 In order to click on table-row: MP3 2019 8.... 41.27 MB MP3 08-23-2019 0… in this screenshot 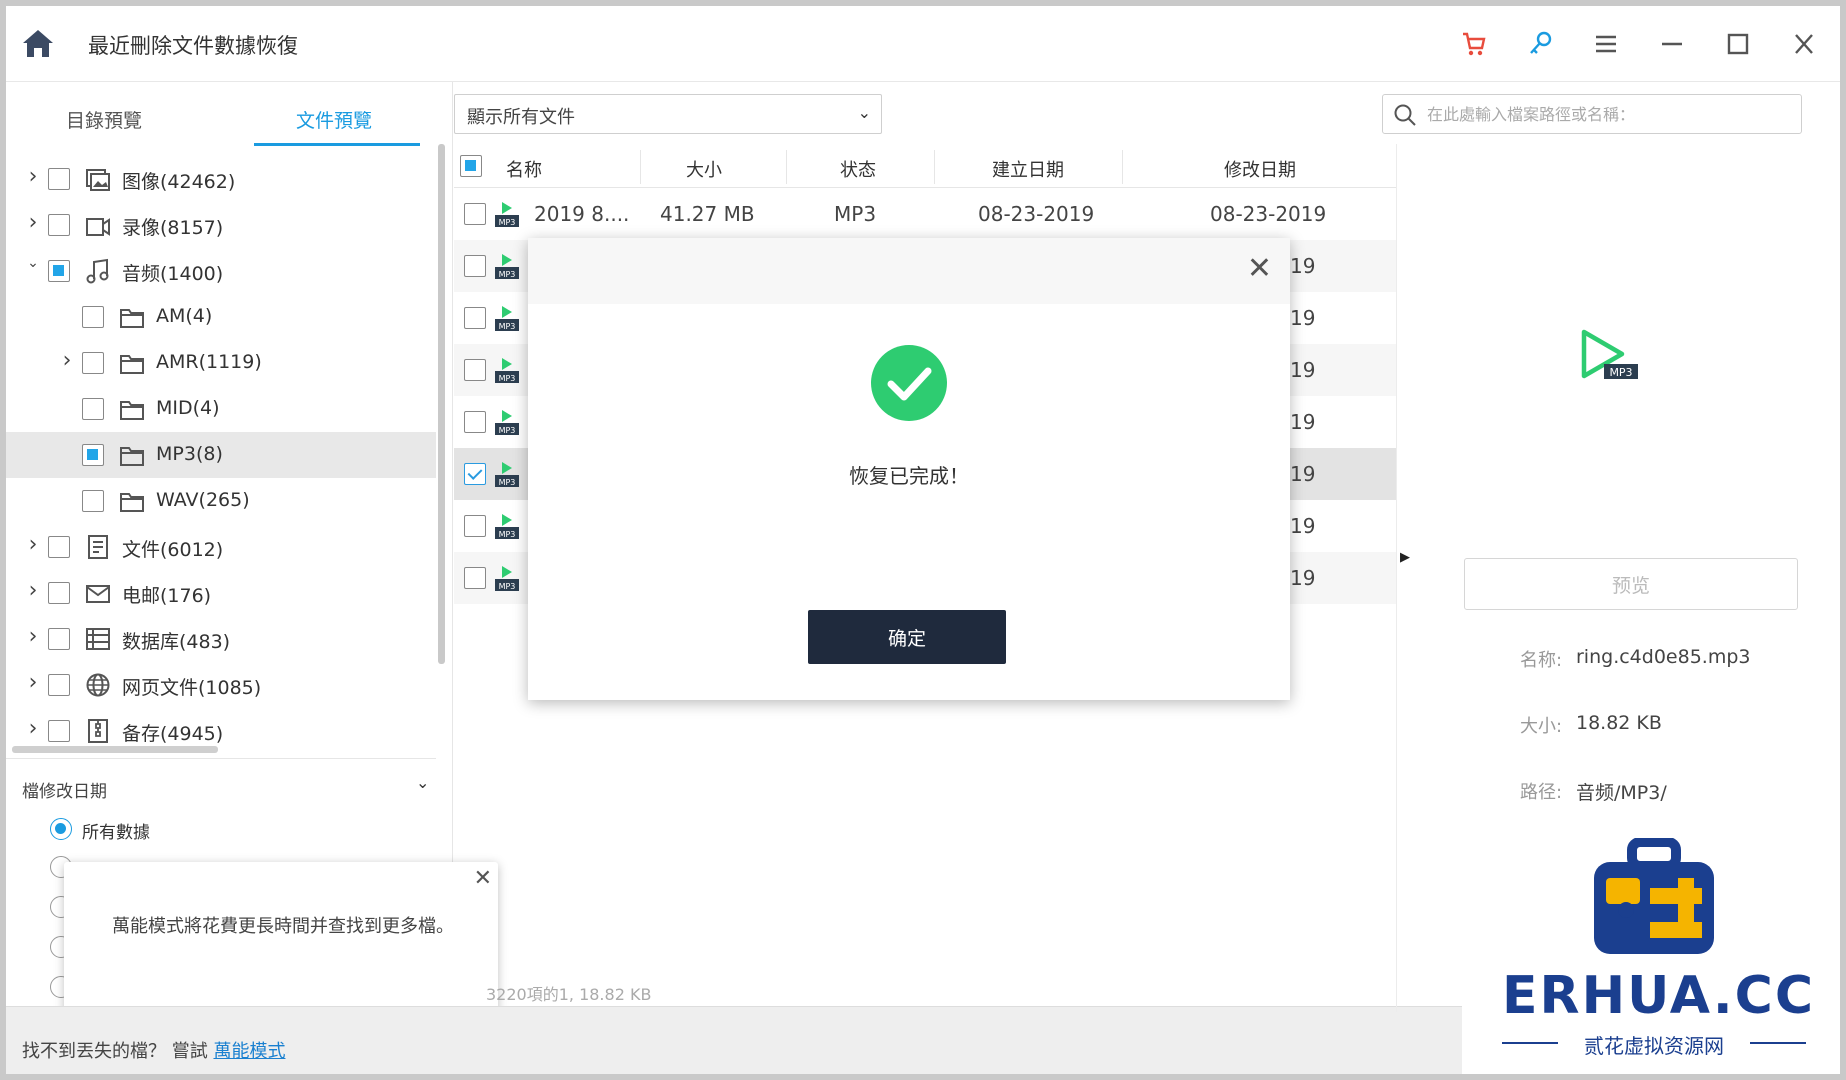, I will do `click(925, 214)`.